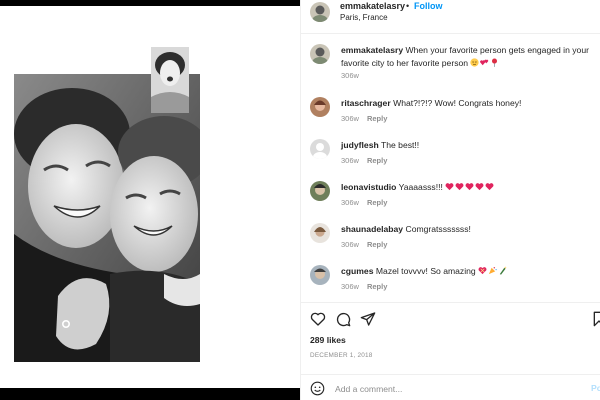 This screenshot has height=400, width=600. I want to click on comment-text-block: cgumes Mazel tovvvv! So amazing, so click(470, 272).